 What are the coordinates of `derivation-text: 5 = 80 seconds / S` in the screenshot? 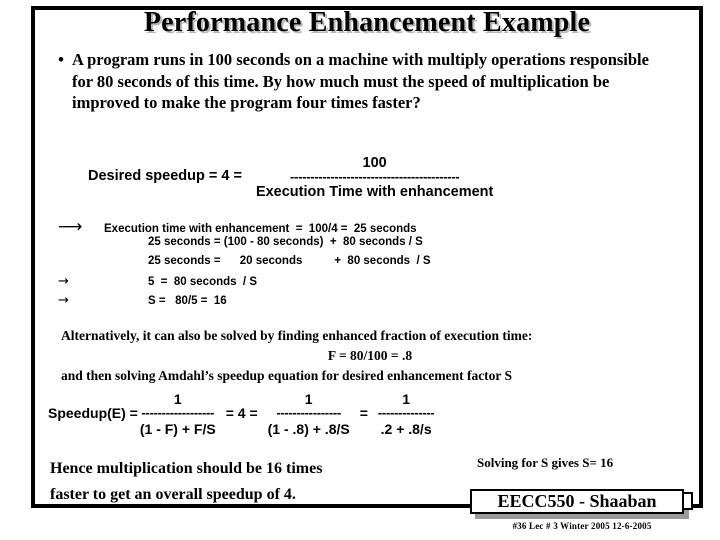 It's located at (202, 282).